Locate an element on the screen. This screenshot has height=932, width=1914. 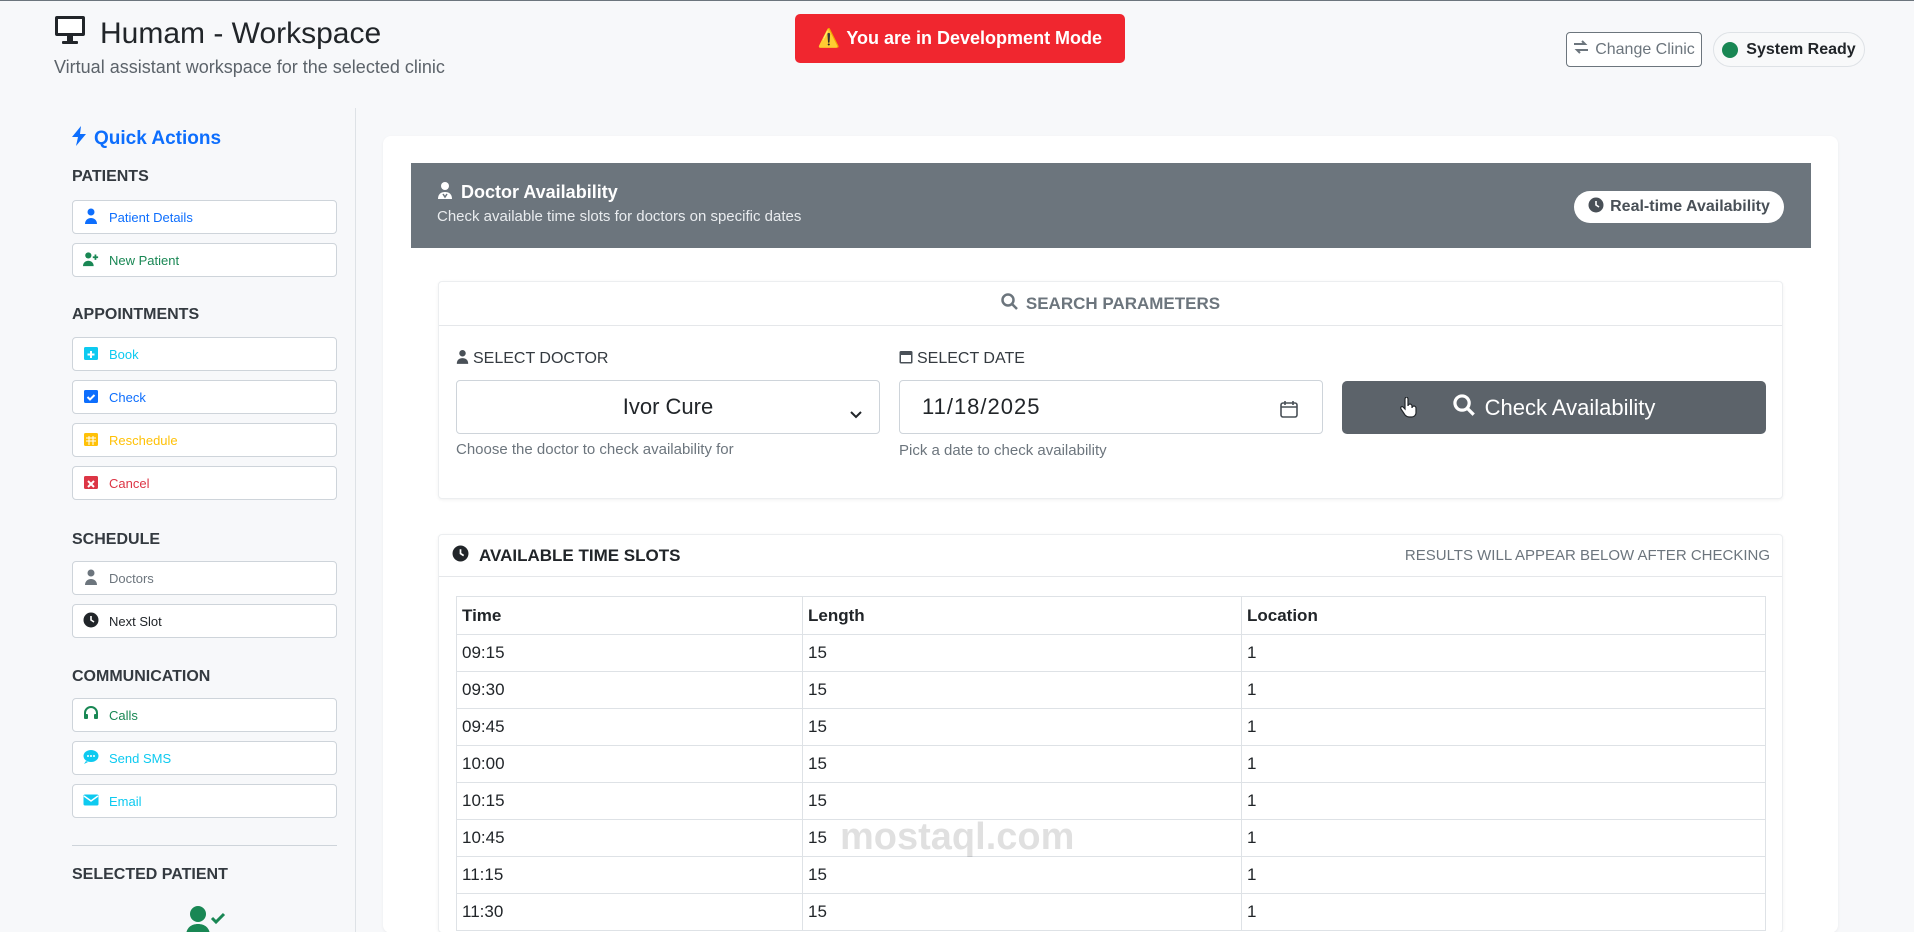
patient-details-button: Patient Details is located at coordinates (204, 217).